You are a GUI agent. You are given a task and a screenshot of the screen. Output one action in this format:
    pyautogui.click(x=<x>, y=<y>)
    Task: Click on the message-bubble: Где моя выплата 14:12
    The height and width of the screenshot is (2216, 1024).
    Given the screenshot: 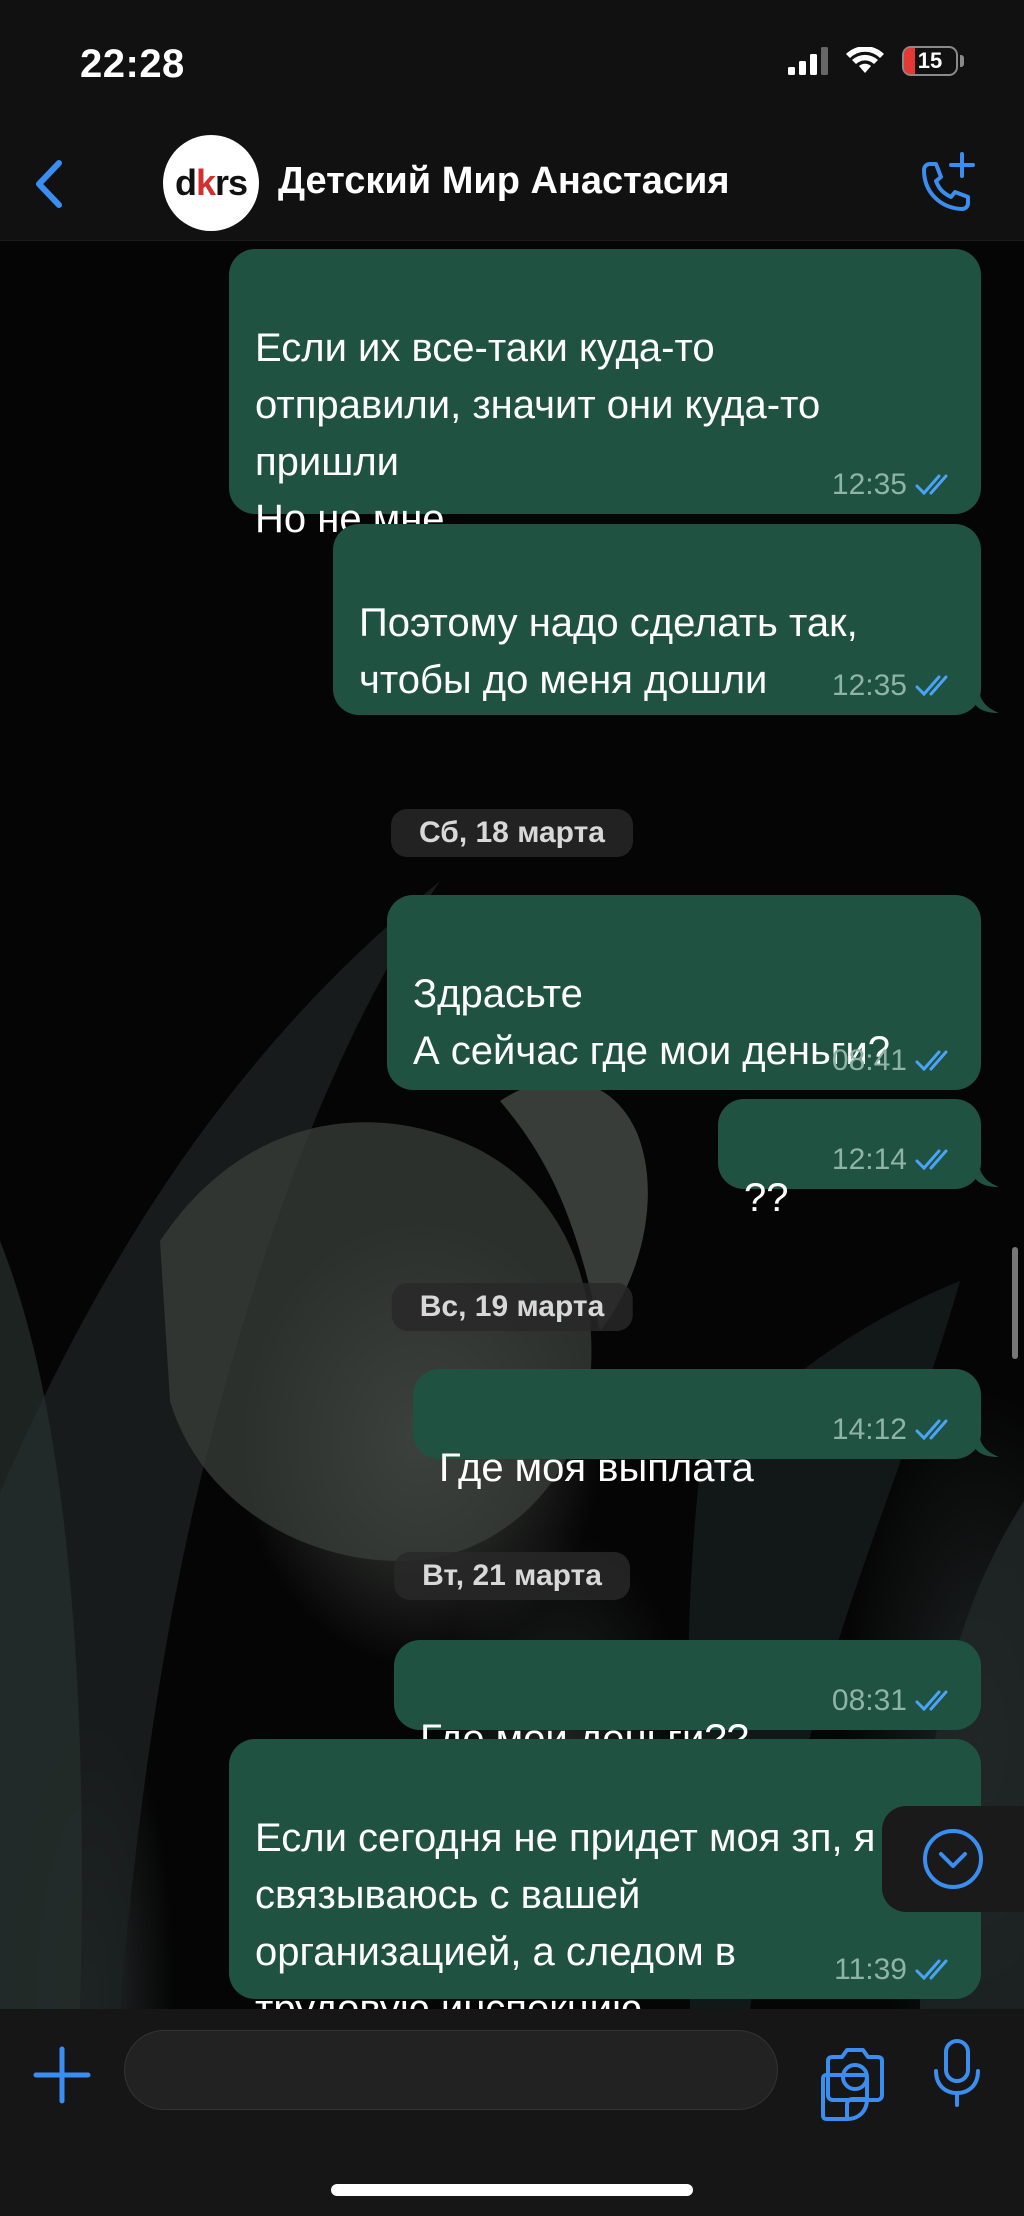 What is the action you would take?
    pyautogui.click(x=697, y=1429)
    